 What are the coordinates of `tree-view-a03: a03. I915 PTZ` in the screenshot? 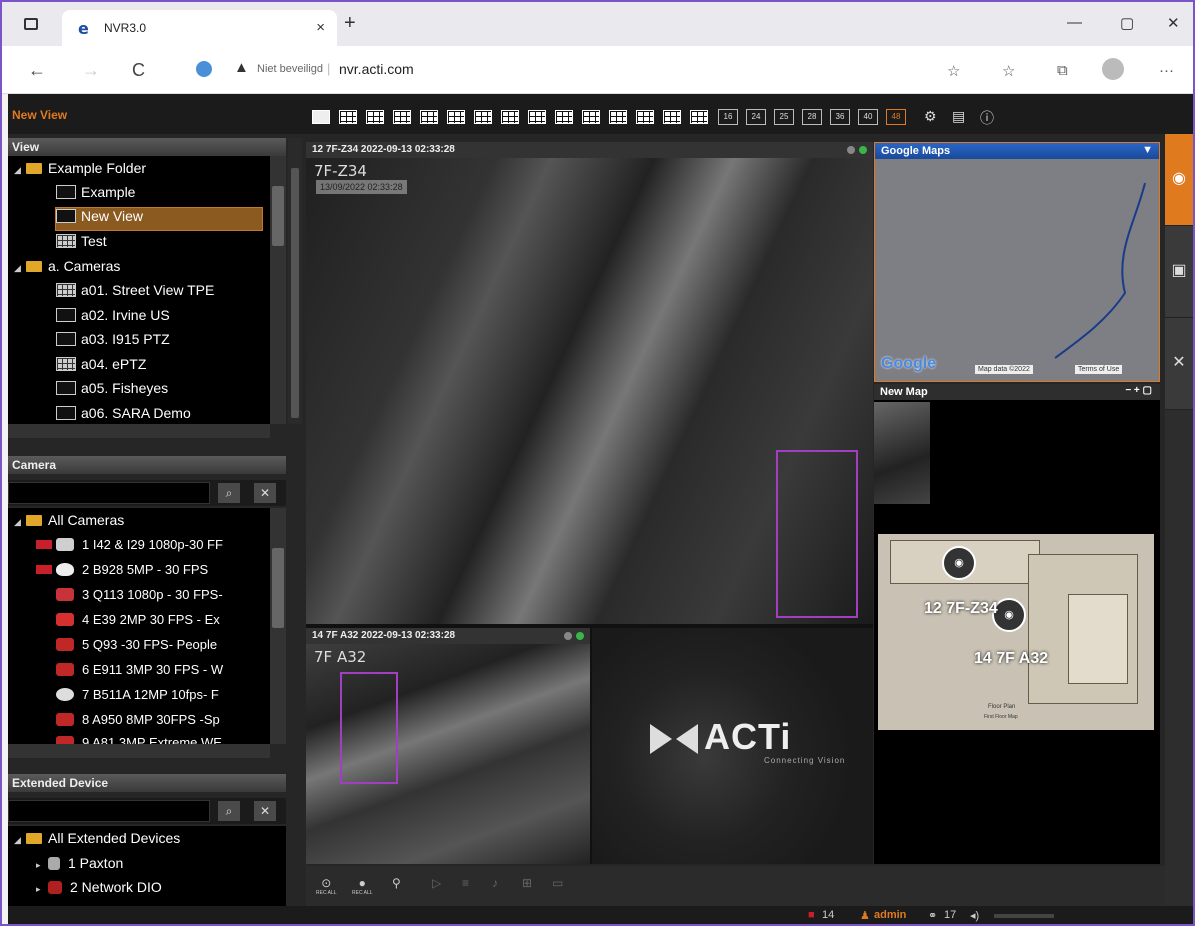 It's located at (113, 342).